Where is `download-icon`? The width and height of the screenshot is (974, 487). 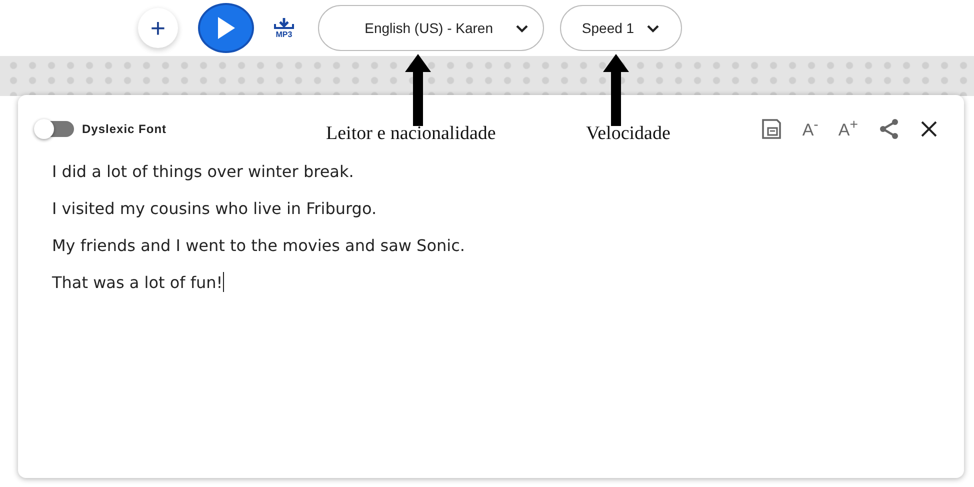
download-icon is located at coordinates (284, 24).